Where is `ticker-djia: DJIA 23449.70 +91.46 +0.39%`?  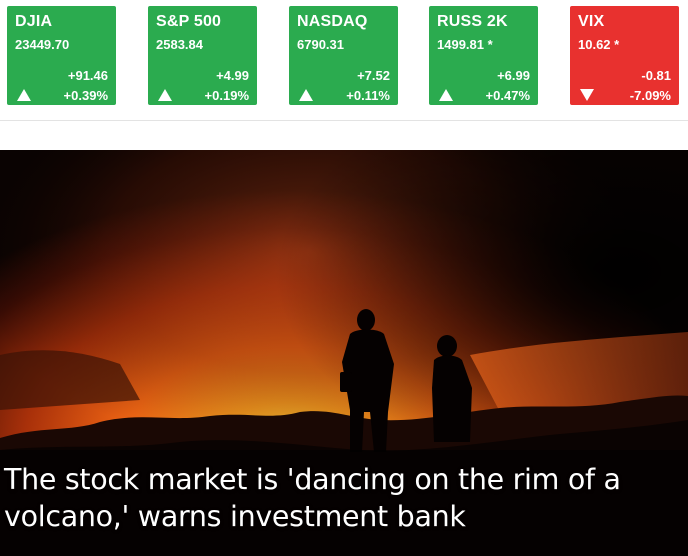 ticker-djia: DJIA 23449.70 +91.46 +0.39% is located at coordinates (61, 55).